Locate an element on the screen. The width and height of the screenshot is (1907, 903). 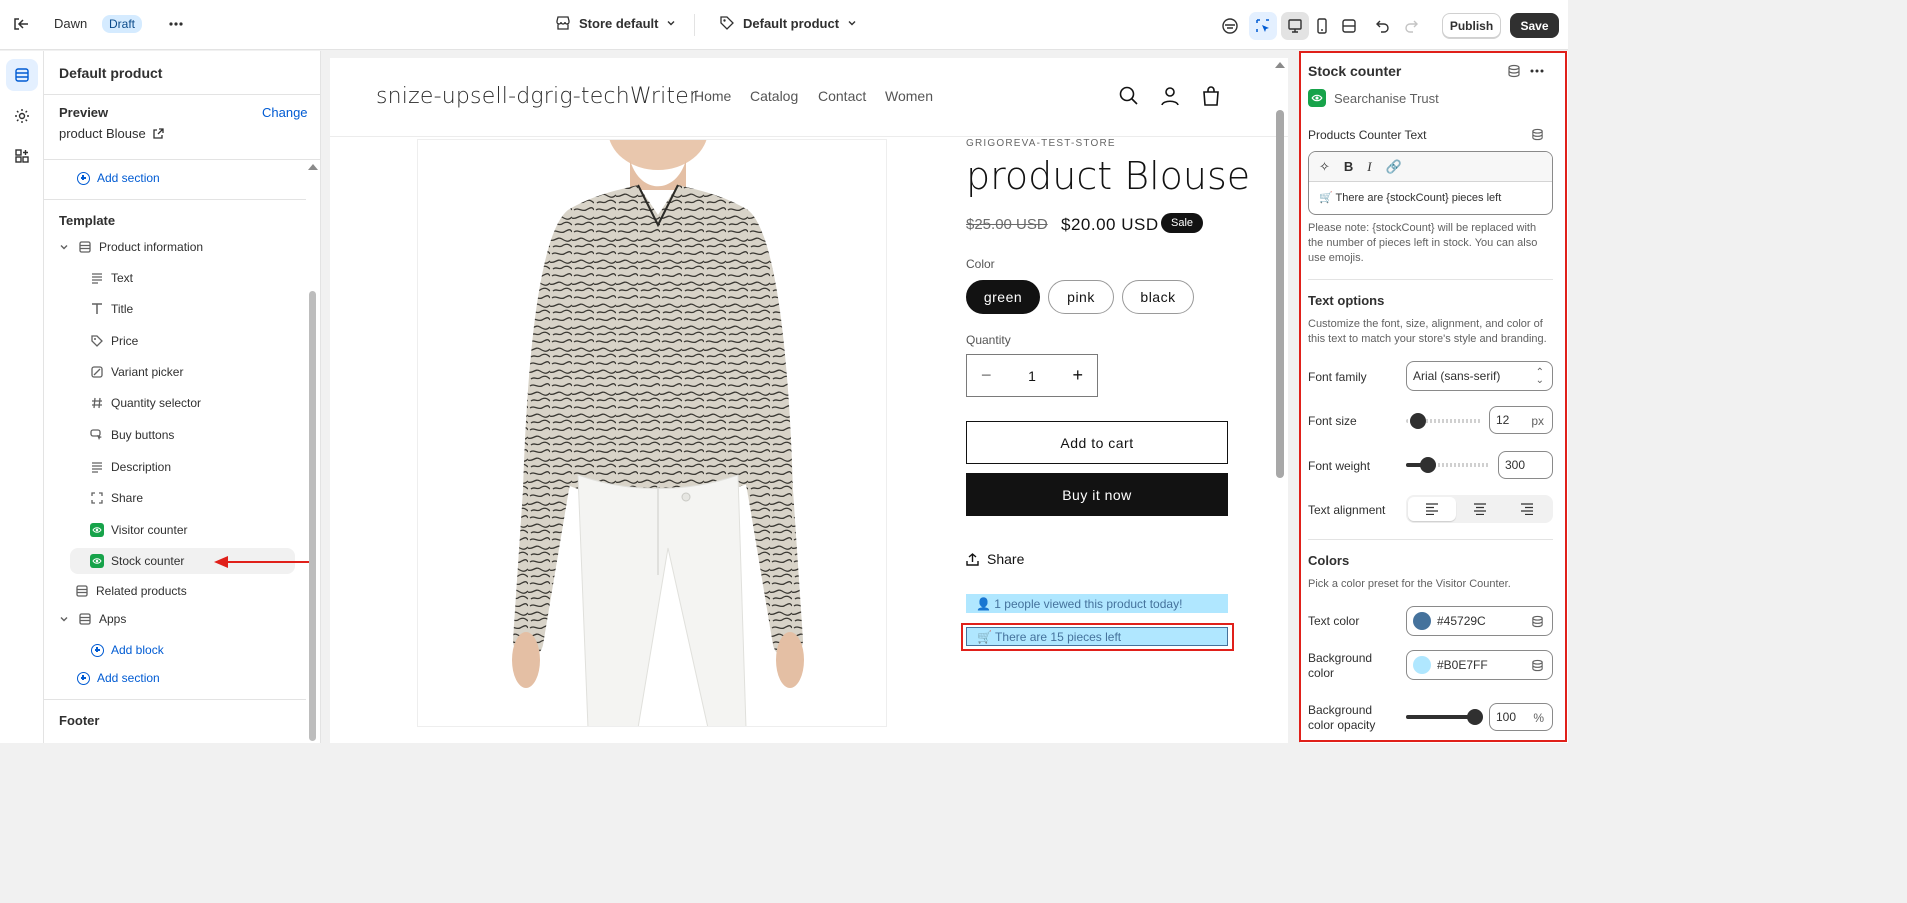
nav-home: Home is located at coordinates (712, 96).